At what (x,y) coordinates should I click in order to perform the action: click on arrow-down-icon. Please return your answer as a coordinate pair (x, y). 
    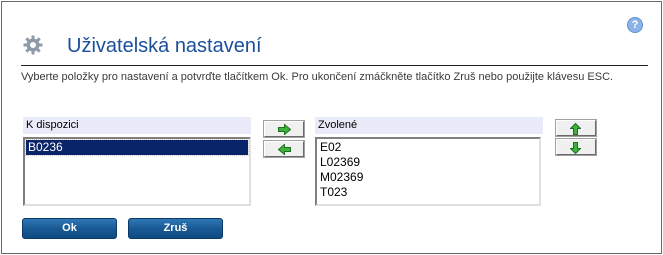
    Looking at the image, I should click on (575, 148).